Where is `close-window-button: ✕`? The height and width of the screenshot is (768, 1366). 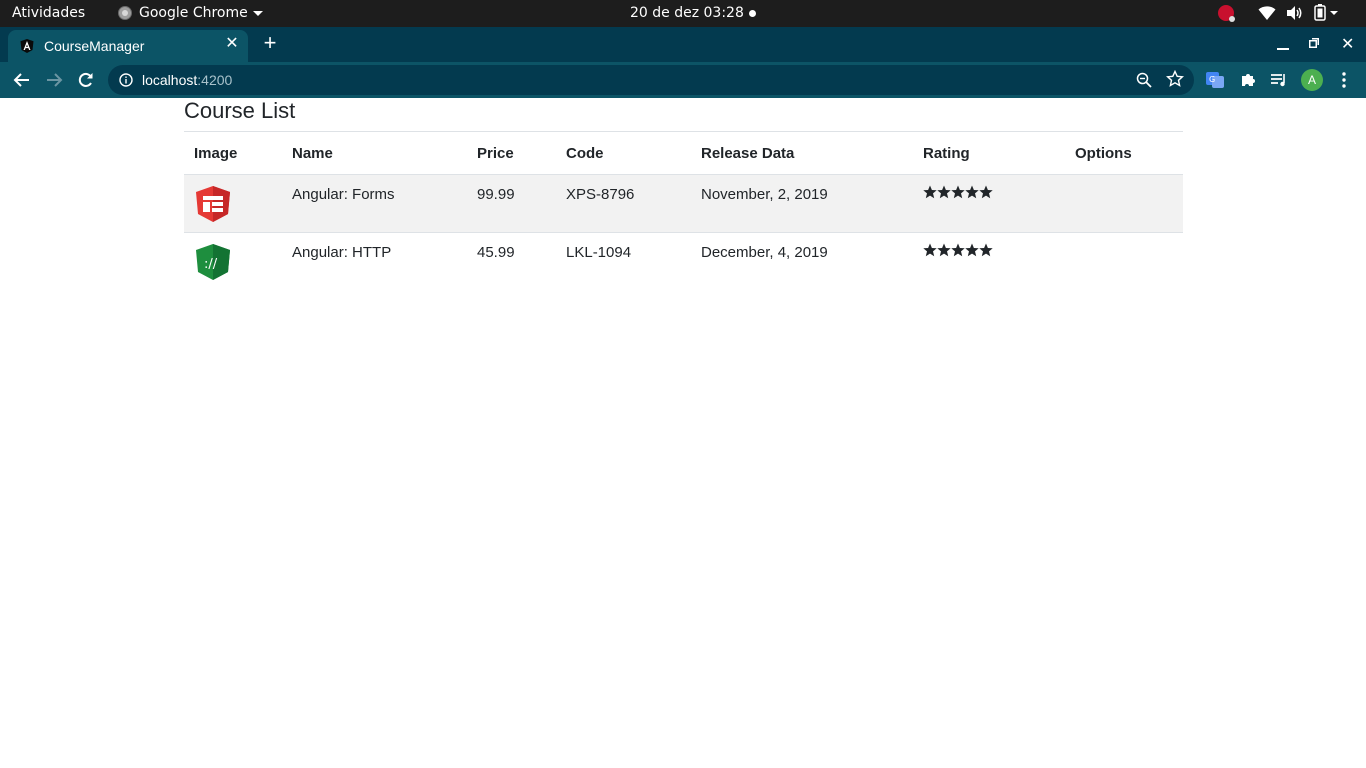
close-window-button: ✕ is located at coordinates (1347, 44).